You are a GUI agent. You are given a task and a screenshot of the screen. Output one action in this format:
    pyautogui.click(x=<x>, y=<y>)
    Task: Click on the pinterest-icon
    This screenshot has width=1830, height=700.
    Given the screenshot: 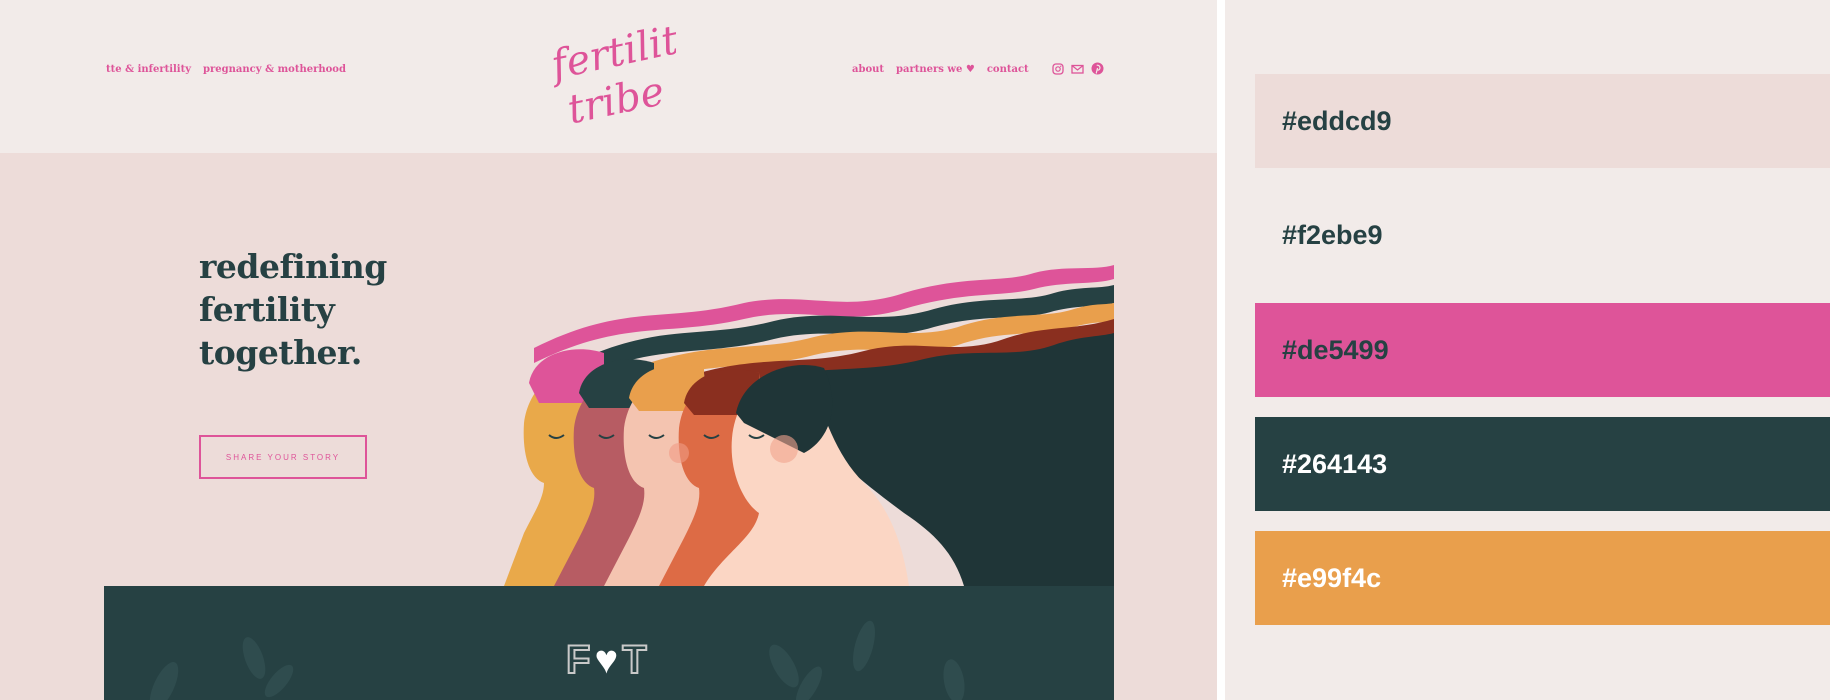 What is the action you would take?
    pyautogui.click(x=1097, y=68)
    